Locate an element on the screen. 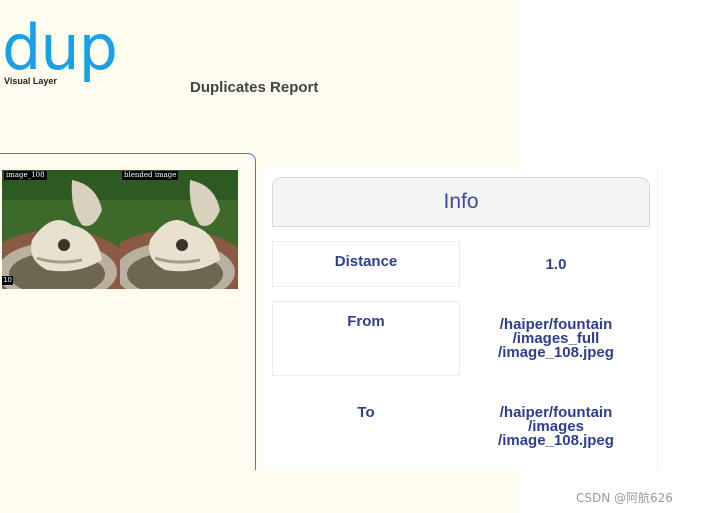 This screenshot has height=513, width=702. info-header: Info is located at coordinates (461, 202).